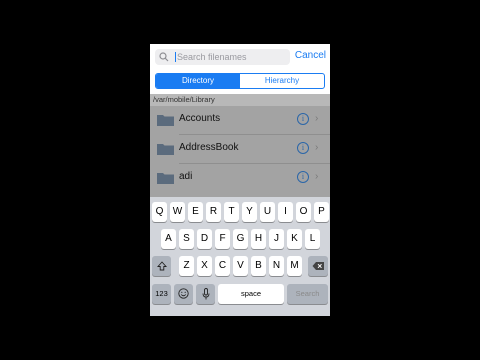 This screenshot has height=360, width=480. What do you see at coordinates (294, 266) in the screenshot?
I see `key-m: M` at bounding box center [294, 266].